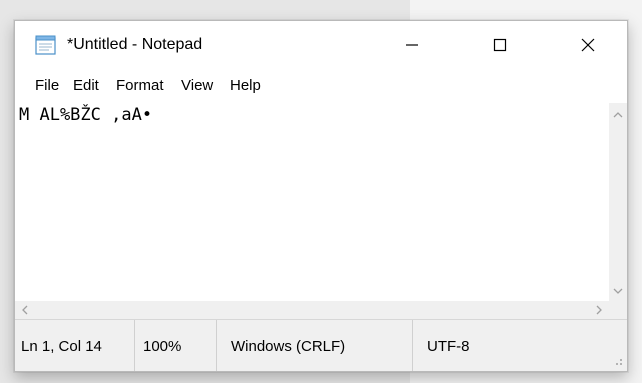 The image size is (642, 383). I want to click on minimize-icon, so click(412, 45).